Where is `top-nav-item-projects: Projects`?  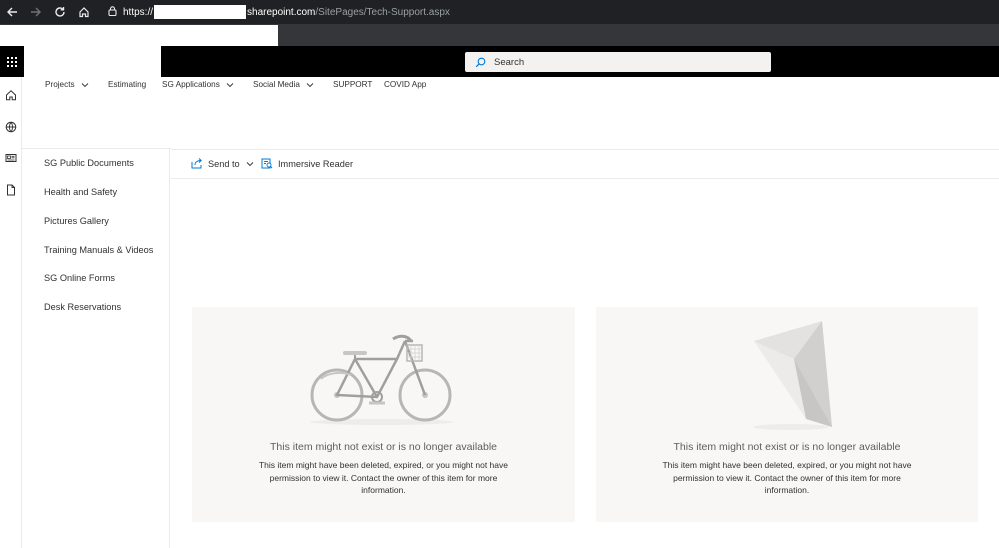
top-nav-item-projects: Projects is located at coordinates (67, 84).